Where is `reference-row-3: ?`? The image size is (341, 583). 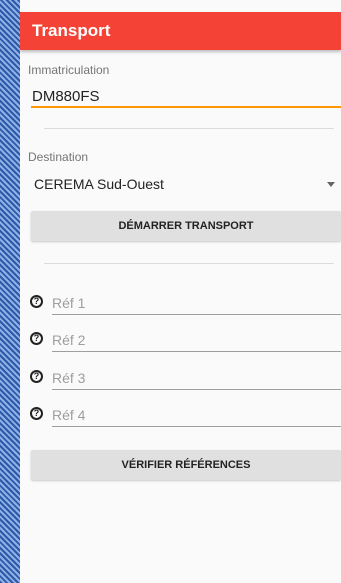 reference-row-3: ? is located at coordinates (180, 380).